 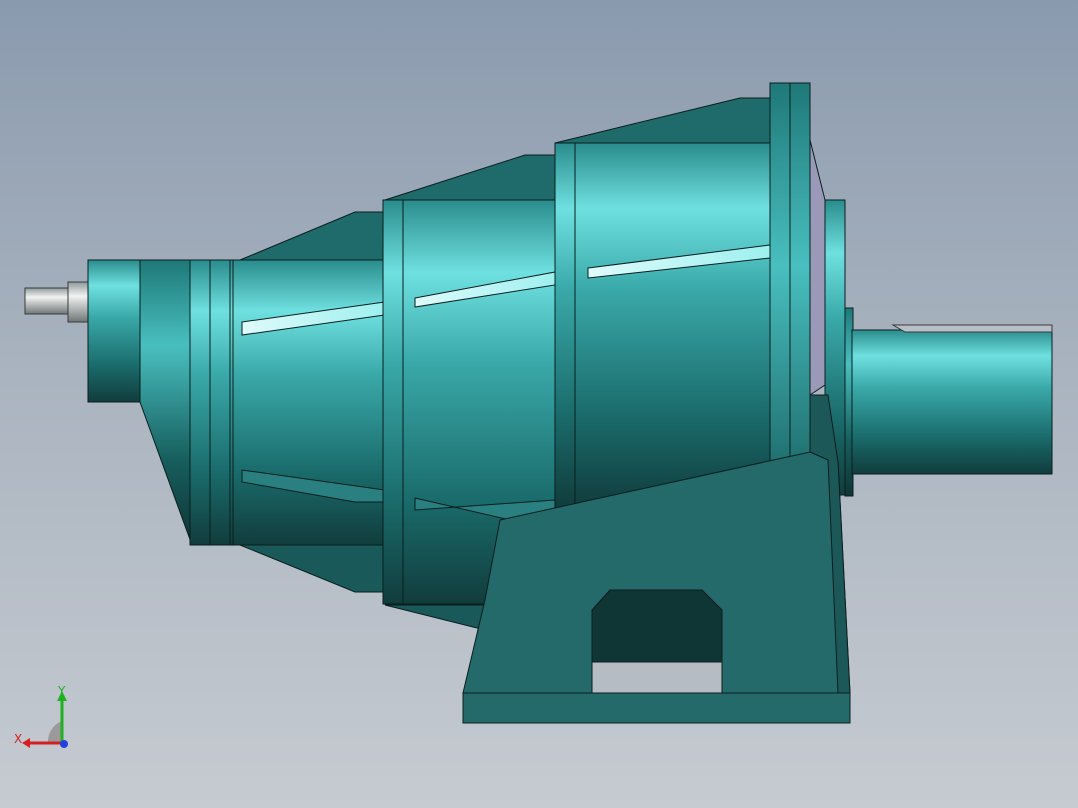 I want to click on output-shaft, so click(x=952, y=399).